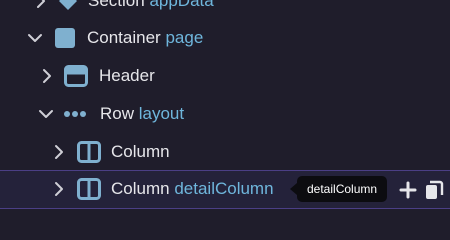 The width and height of the screenshot is (450, 240). Describe the element at coordinates (74, 114) in the screenshot. I see `dots-icon` at that location.